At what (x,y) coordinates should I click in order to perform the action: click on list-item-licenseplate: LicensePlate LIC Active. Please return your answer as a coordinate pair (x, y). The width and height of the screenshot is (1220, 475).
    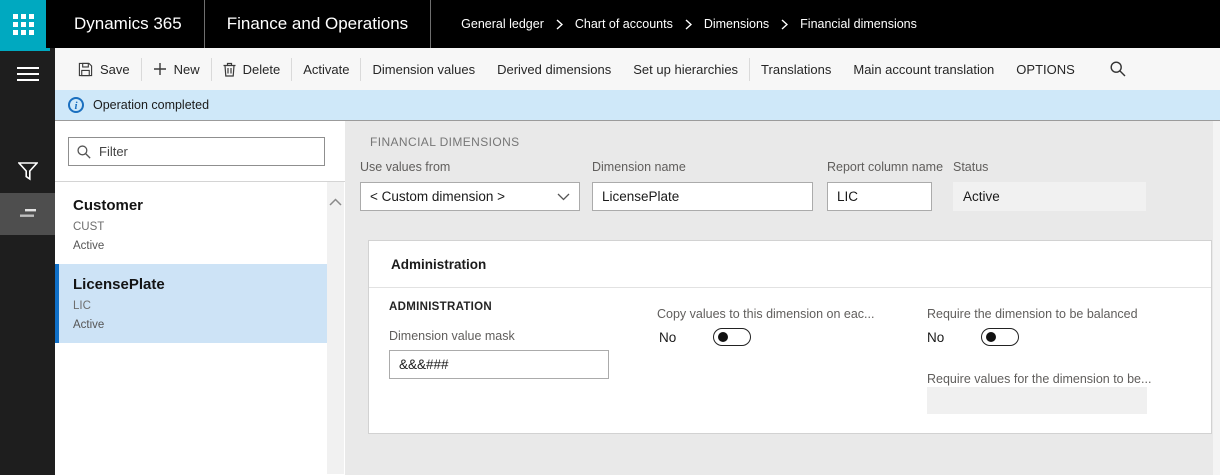
    Looking at the image, I should click on (191, 303).